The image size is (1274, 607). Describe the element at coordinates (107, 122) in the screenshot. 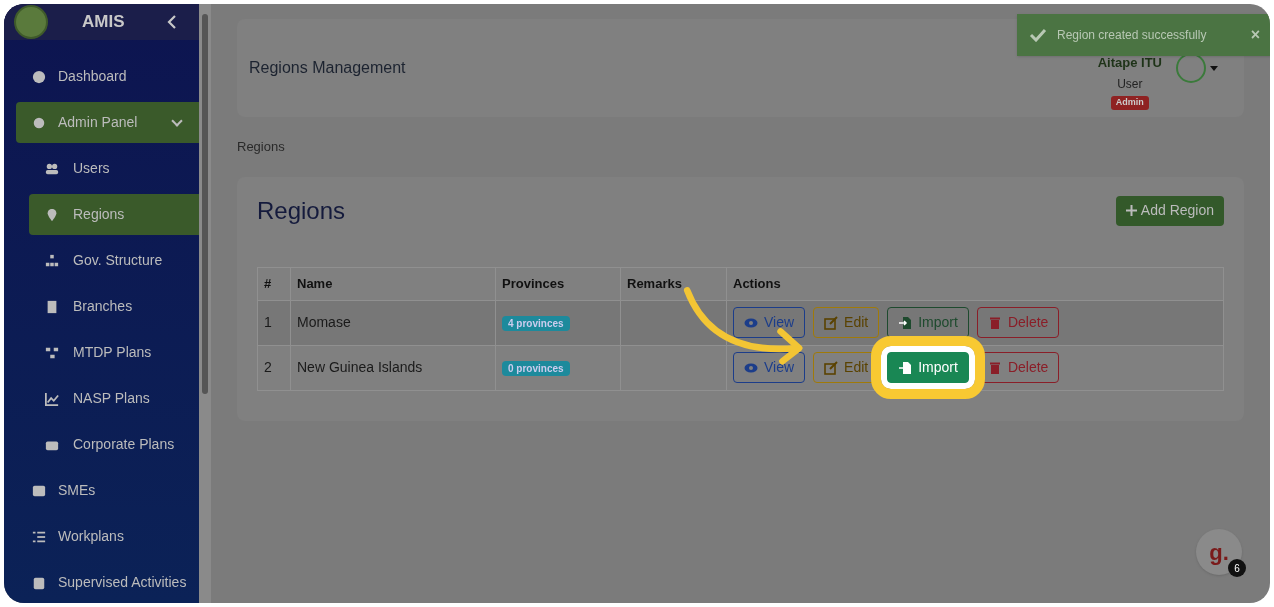

I see `sidebar-item: Admin Panel` at that location.